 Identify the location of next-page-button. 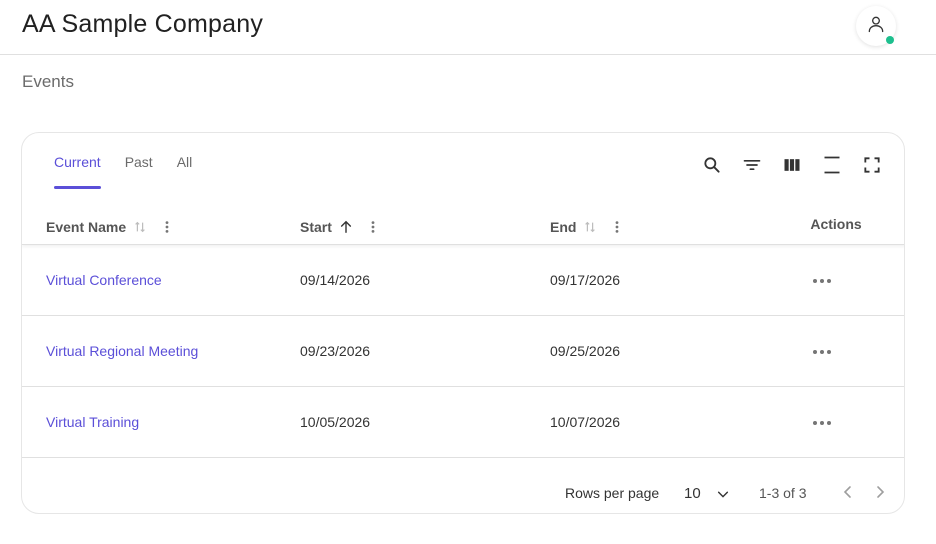
(880, 492).